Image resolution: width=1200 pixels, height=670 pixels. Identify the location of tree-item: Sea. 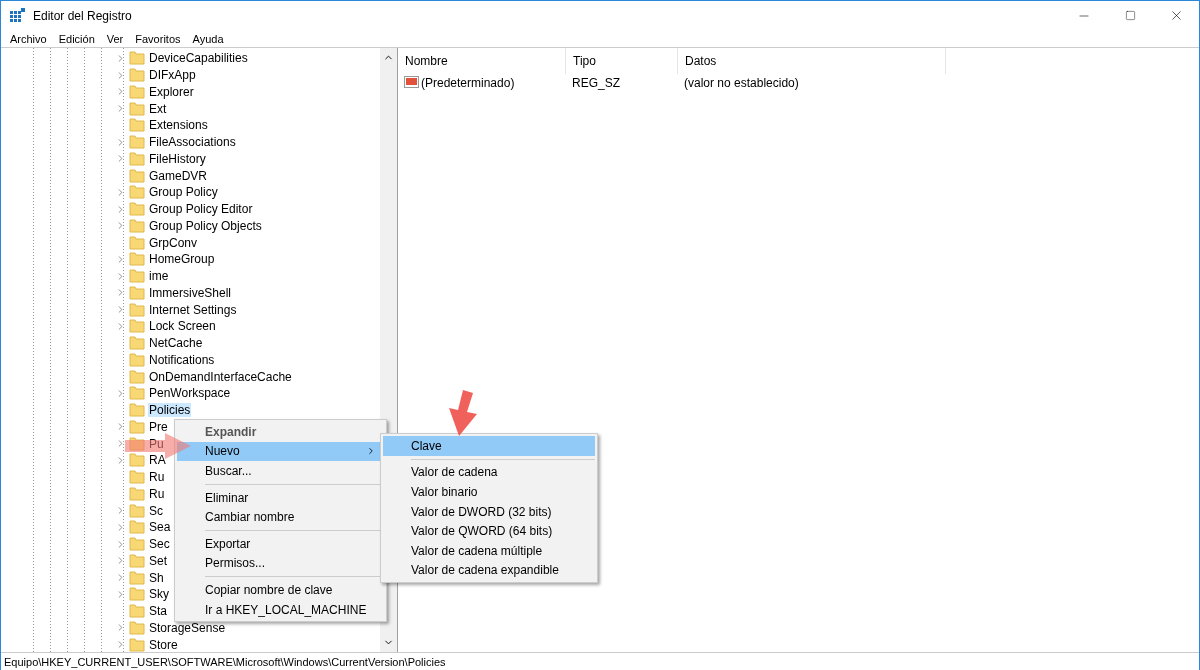
(160, 527).